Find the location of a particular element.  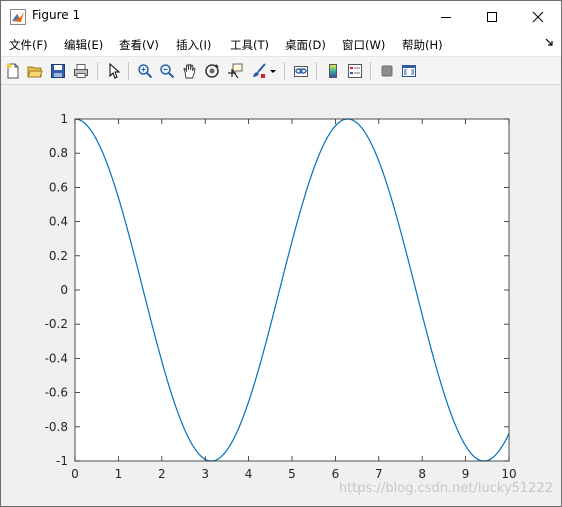

window-title: Figure 1 is located at coordinates (56, 15).